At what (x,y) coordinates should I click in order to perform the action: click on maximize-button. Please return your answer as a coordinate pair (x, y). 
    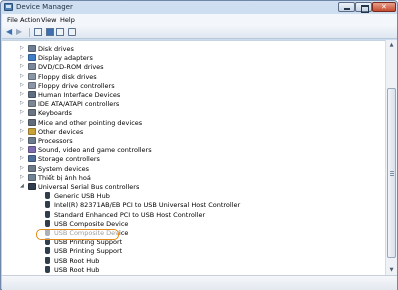
    Looking at the image, I should click on (363, 7).